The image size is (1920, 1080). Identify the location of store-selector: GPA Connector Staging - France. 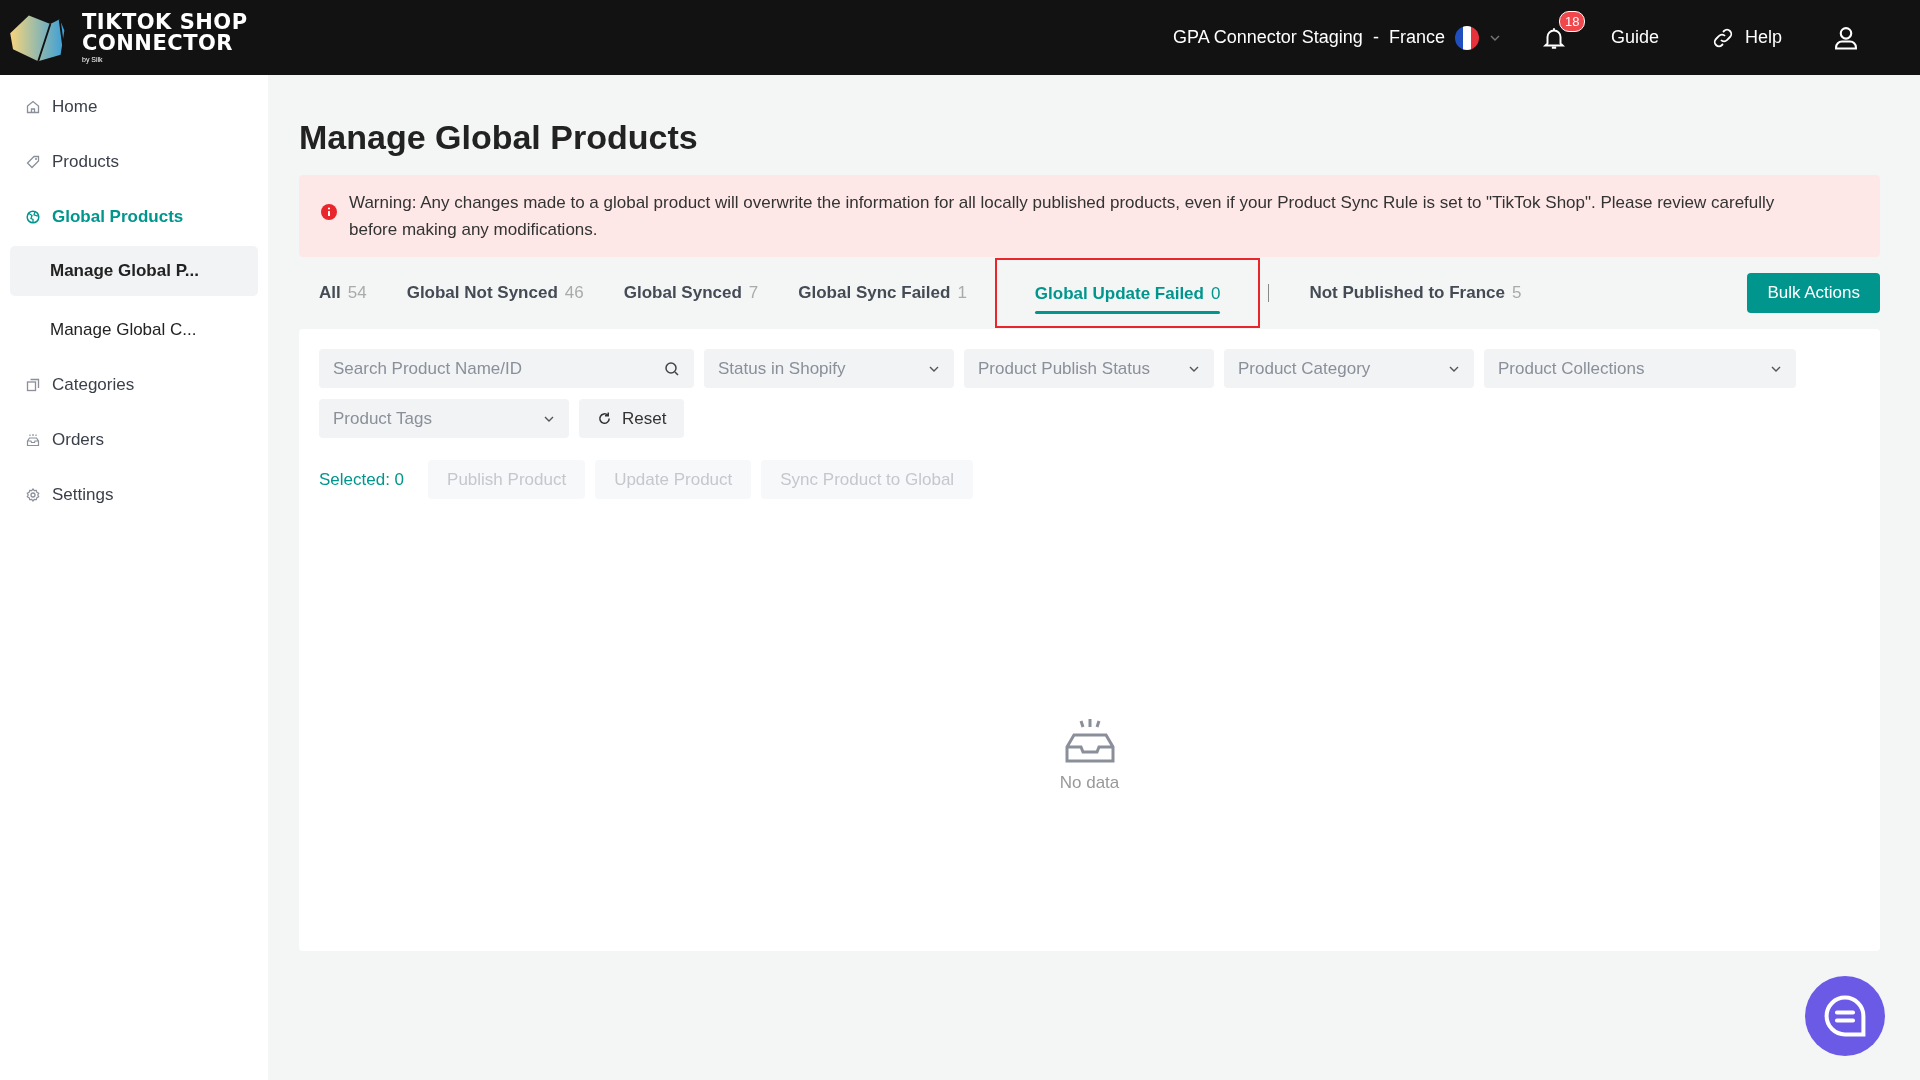
(1337, 37).